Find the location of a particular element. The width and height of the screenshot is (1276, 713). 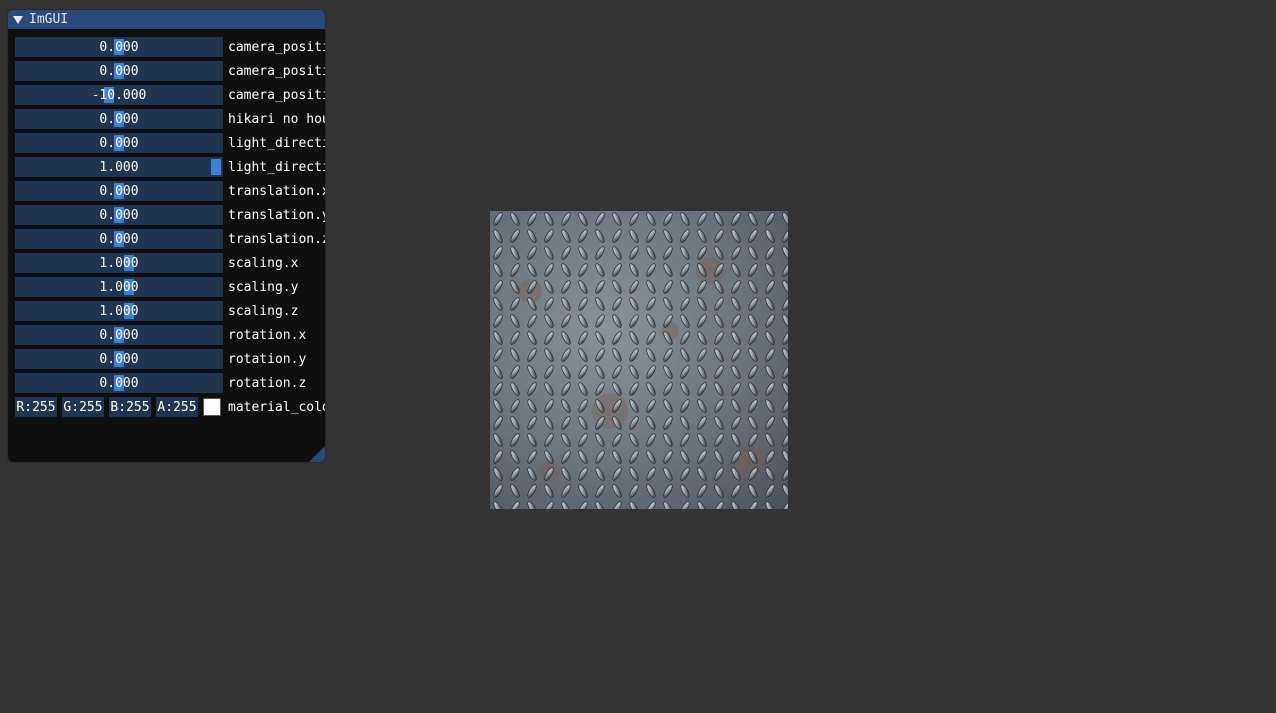

material-color-editor: R:255 G:255 B:255 A:255 material_color is located at coordinates (170, 407).